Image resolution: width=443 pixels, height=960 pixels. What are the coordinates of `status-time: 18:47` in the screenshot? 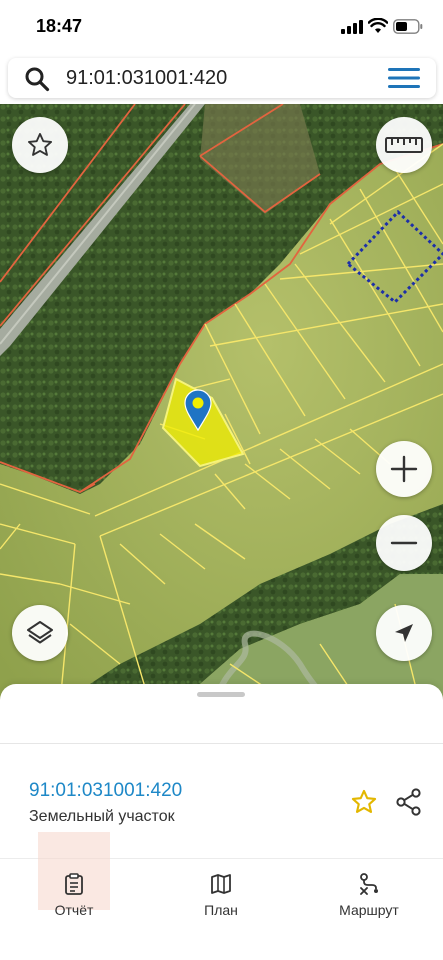 It's located at (59, 26).